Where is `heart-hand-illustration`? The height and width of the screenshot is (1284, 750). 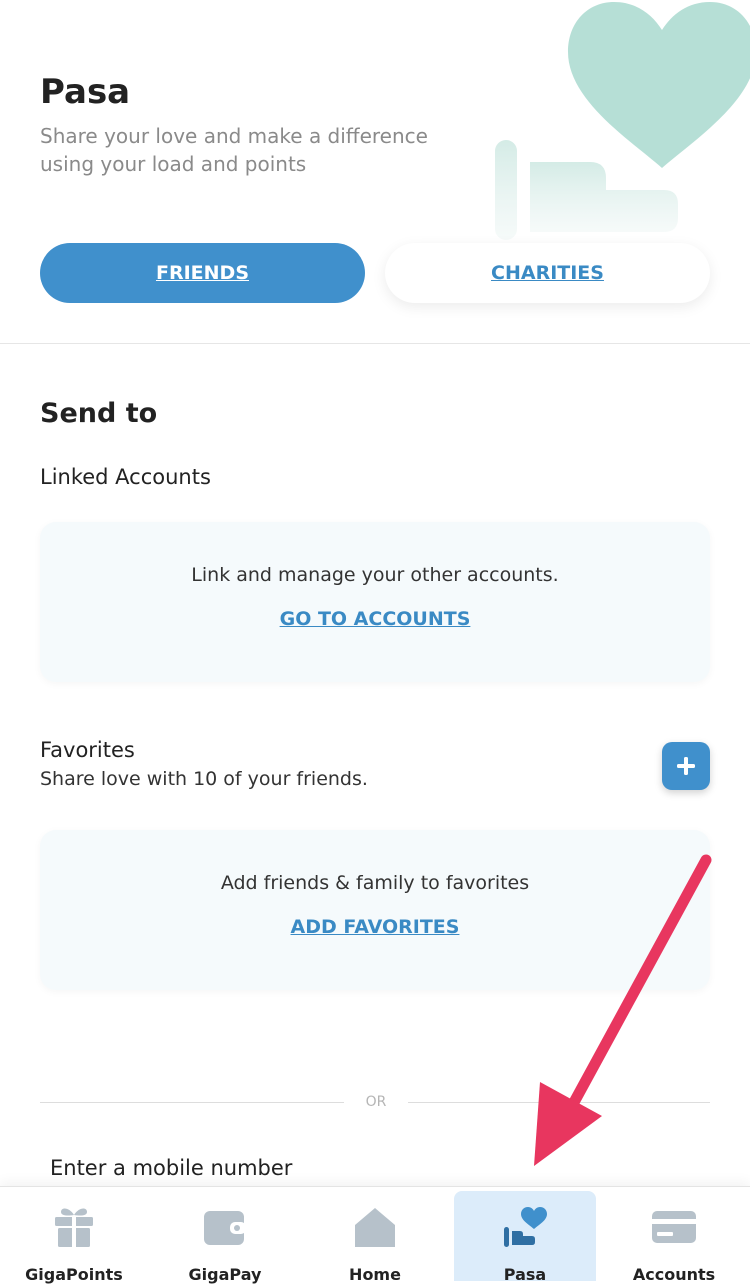
heart-hand-illustration is located at coordinates (622, 121).